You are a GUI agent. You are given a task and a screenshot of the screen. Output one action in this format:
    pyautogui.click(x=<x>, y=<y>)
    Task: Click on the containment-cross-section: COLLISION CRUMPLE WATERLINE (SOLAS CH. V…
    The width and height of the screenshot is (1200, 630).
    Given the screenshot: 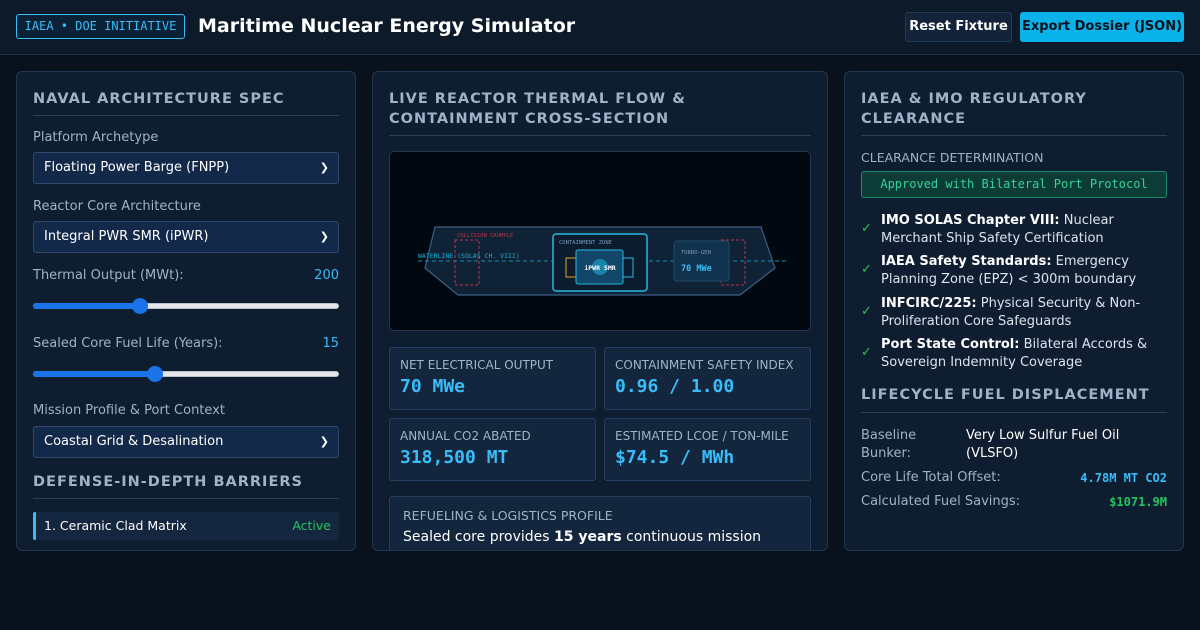 What is the action you would take?
    pyautogui.click(x=600, y=241)
    